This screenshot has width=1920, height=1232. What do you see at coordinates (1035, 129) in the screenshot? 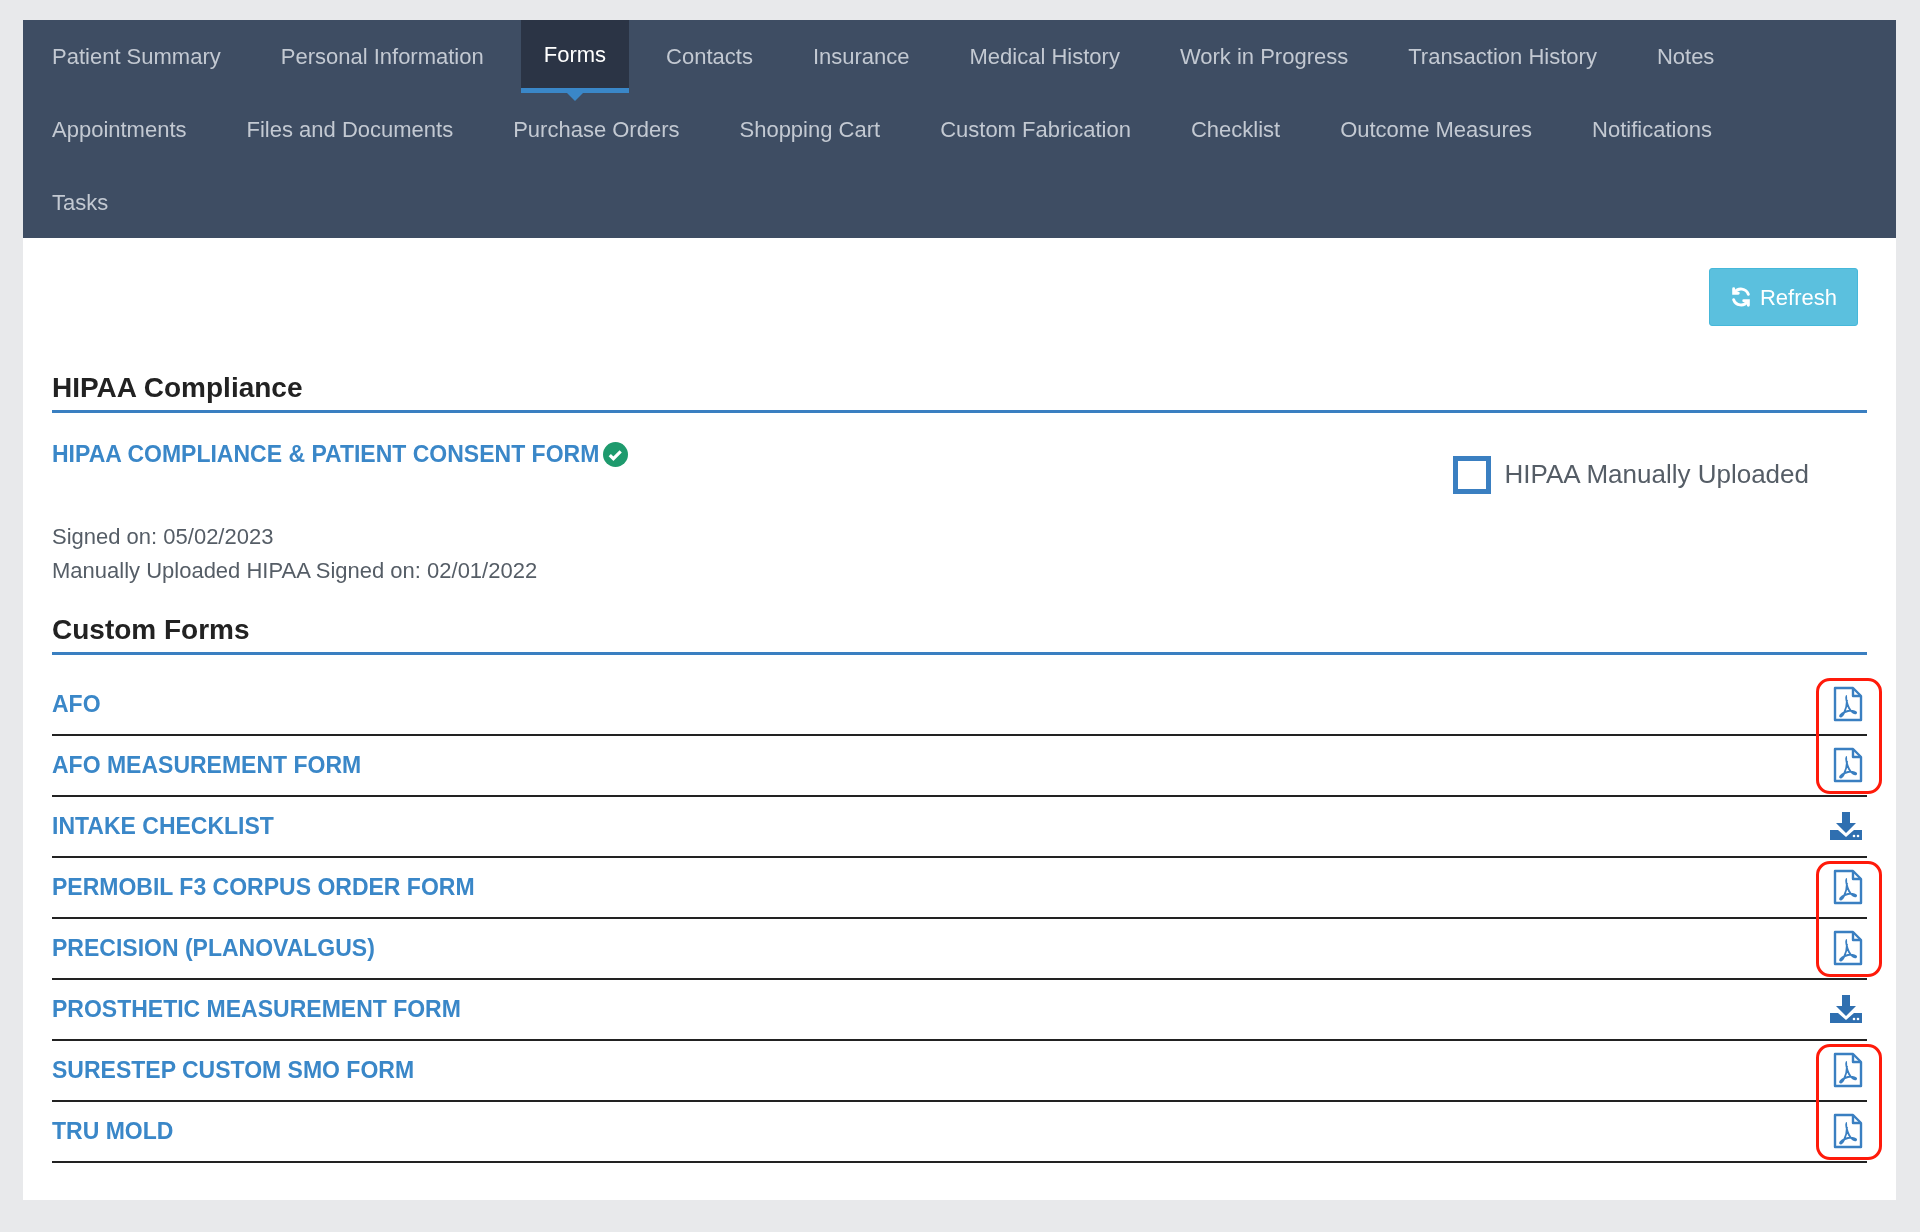
I see `nav-tab: Custom Fabrication` at bounding box center [1035, 129].